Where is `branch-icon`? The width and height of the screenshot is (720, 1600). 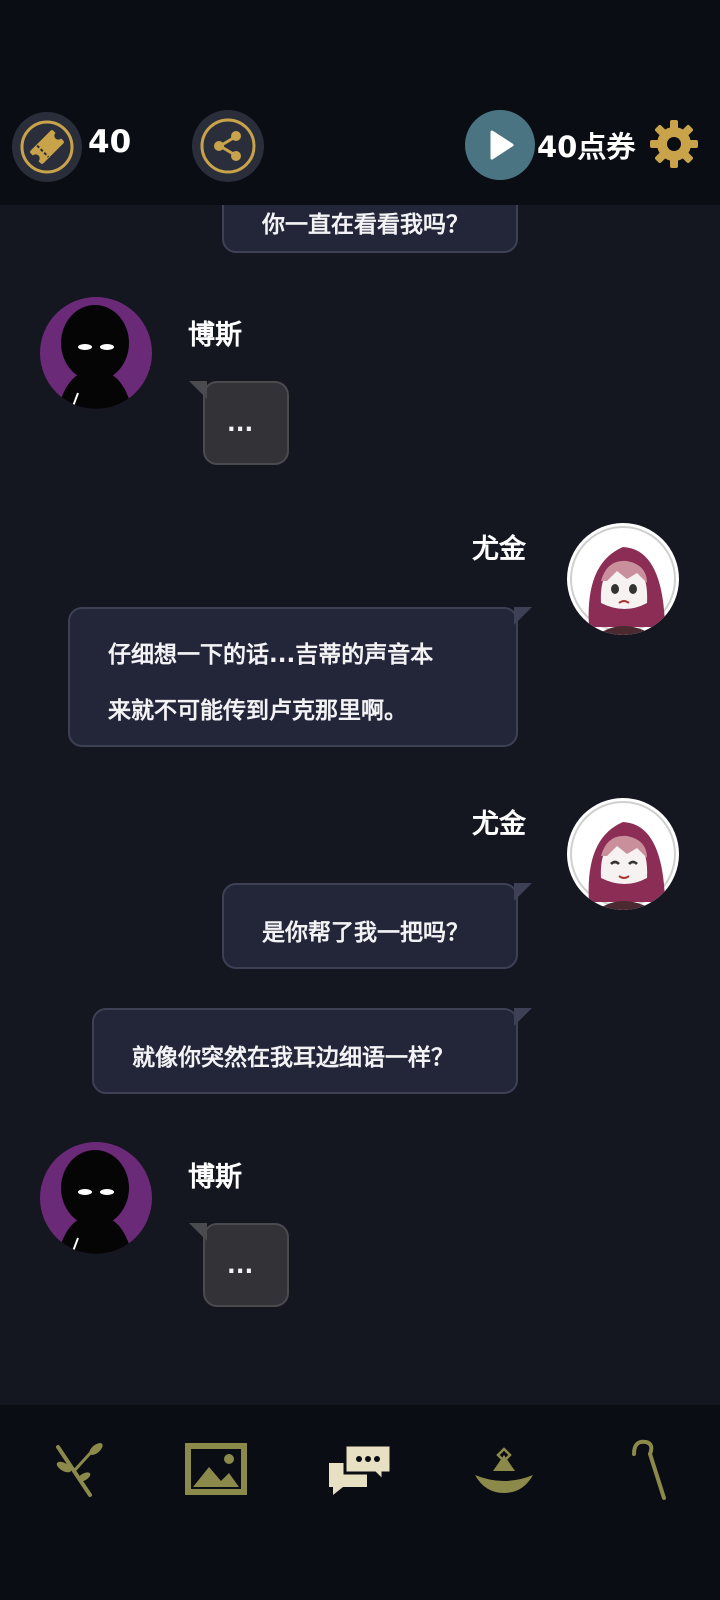 branch-icon is located at coordinates (79, 1470).